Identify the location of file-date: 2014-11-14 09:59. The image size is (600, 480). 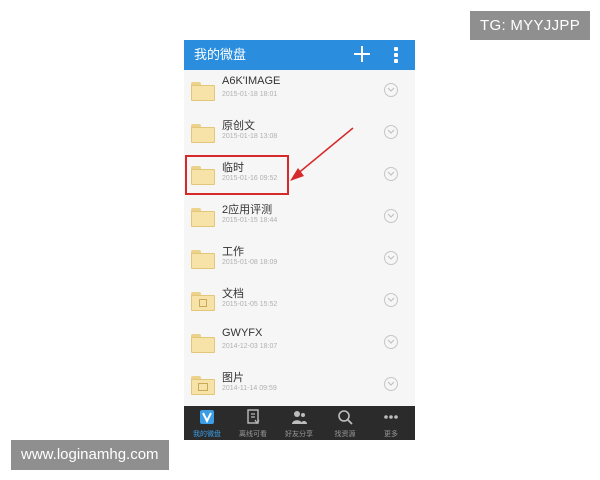
(249, 388).